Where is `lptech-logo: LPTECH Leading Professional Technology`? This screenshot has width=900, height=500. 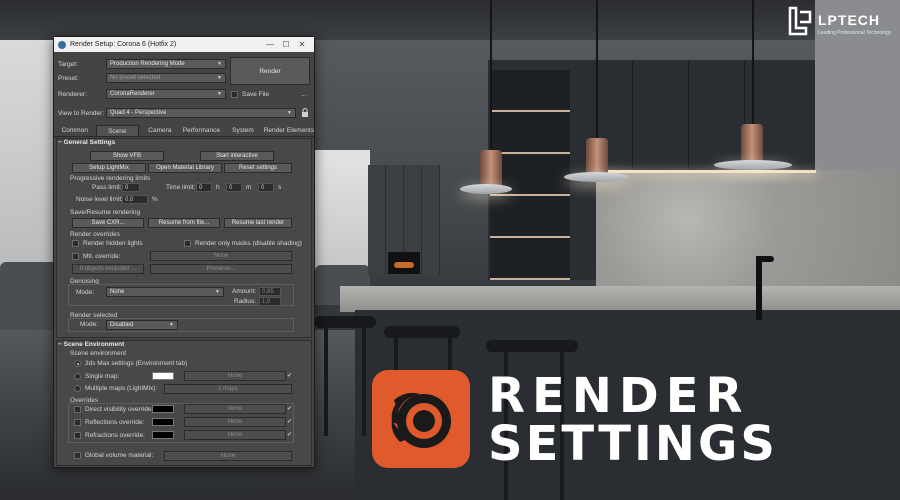 lptech-logo: LPTECH Leading Professional Technology is located at coordinates (841, 23).